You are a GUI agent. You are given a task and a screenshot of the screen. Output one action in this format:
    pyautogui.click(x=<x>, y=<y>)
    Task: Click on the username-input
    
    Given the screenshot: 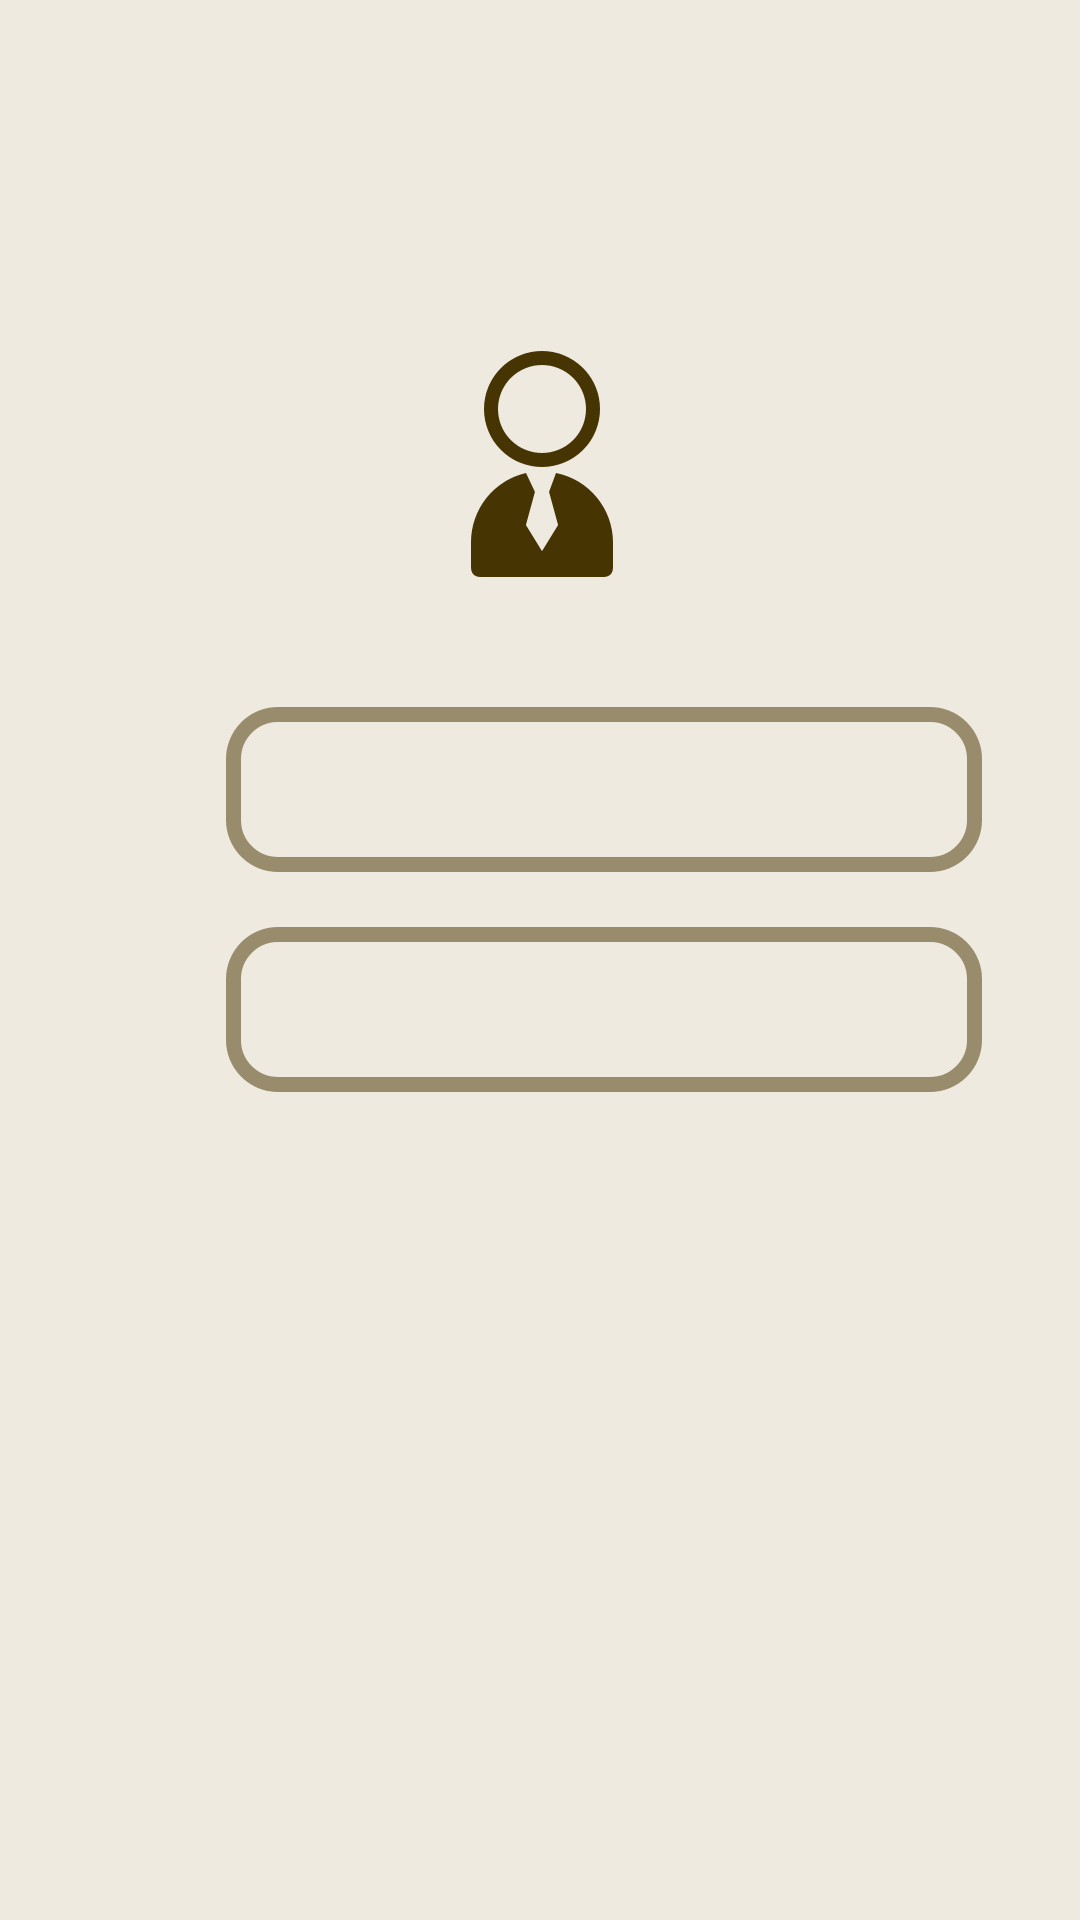 What is the action you would take?
    pyautogui.click(x=604, y=789)
    